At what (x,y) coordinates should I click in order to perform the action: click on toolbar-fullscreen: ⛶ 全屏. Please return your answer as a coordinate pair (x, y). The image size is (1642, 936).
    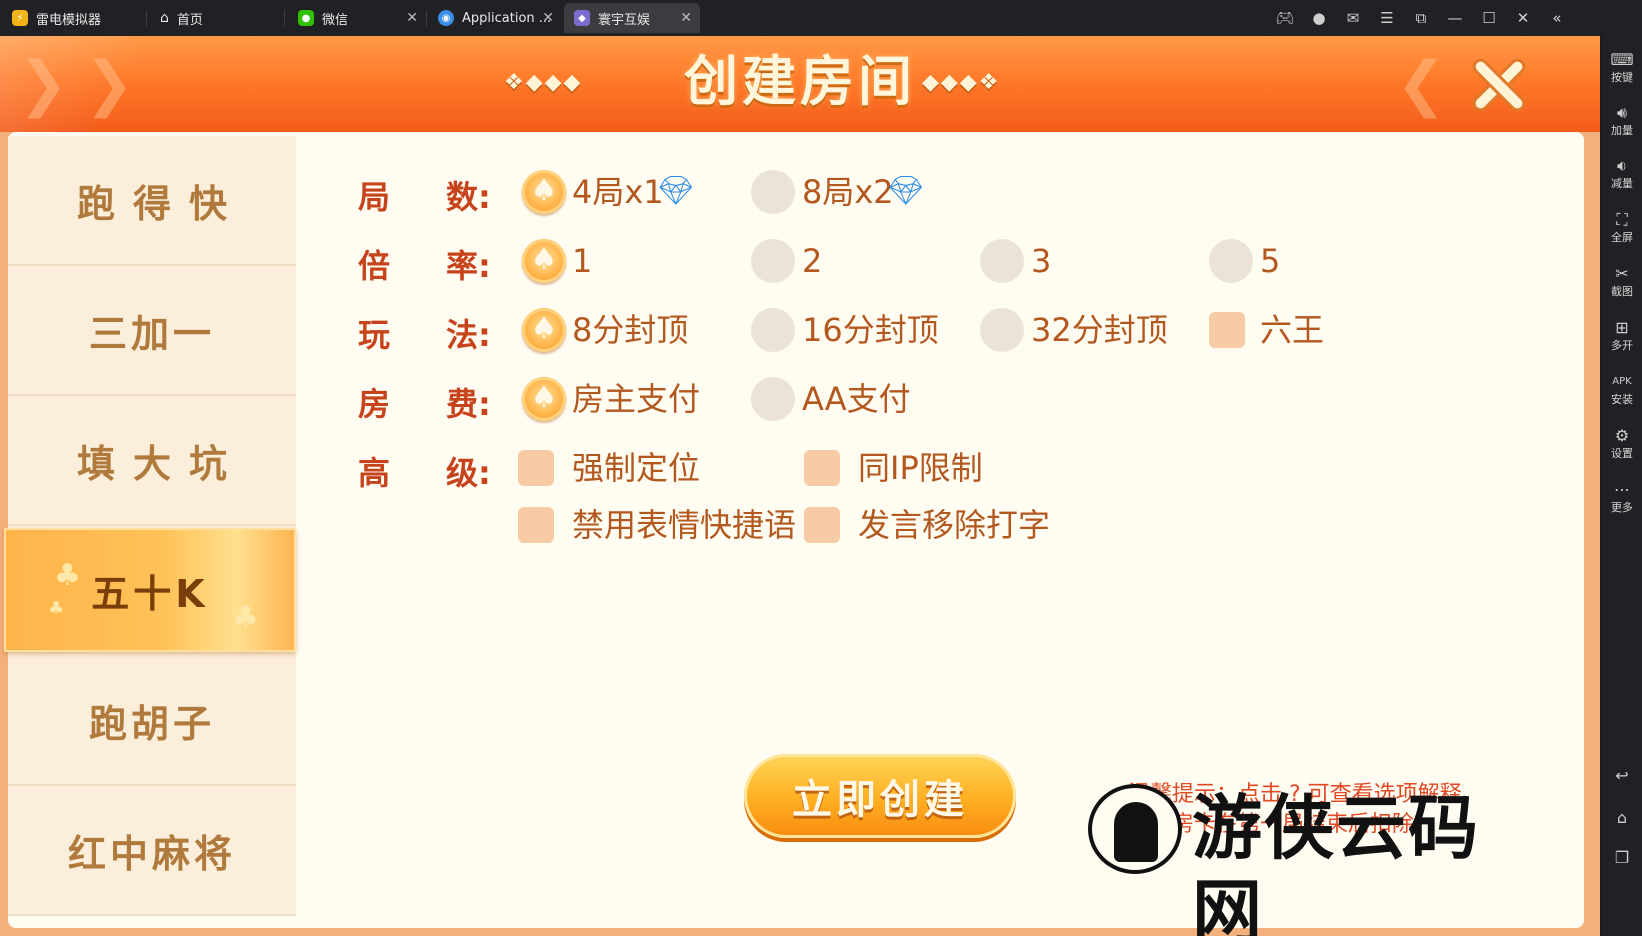
    Looking at the image, I should click on (1622, 228).